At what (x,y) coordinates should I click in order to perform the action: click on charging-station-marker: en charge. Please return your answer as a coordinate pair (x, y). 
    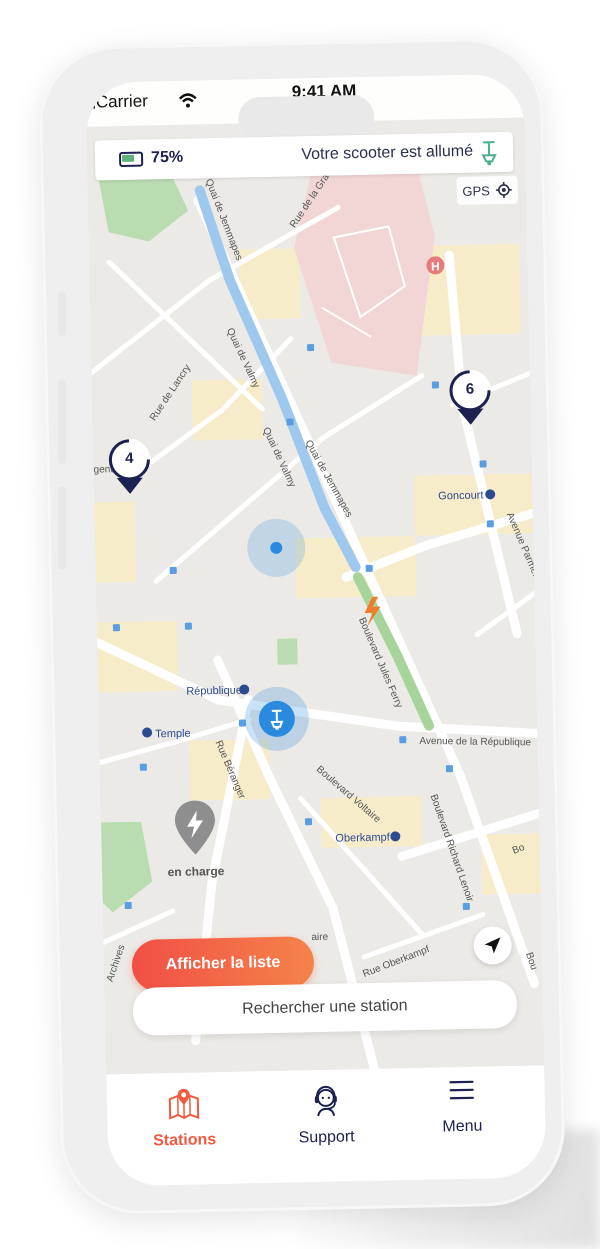
    Looking at the image, I should click on (196, 843).